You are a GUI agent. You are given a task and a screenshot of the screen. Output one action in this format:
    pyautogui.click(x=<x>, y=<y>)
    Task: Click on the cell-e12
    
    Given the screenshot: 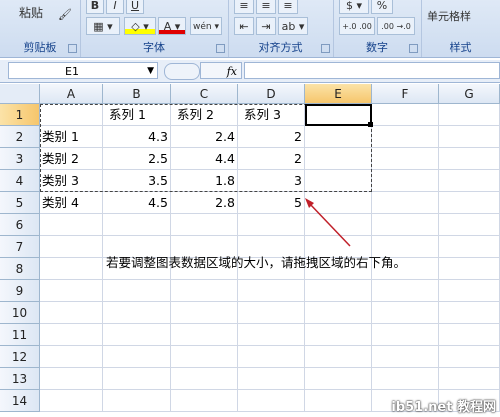 What is the action you would take?
    pyautogui.click(x=338, y=357)
    